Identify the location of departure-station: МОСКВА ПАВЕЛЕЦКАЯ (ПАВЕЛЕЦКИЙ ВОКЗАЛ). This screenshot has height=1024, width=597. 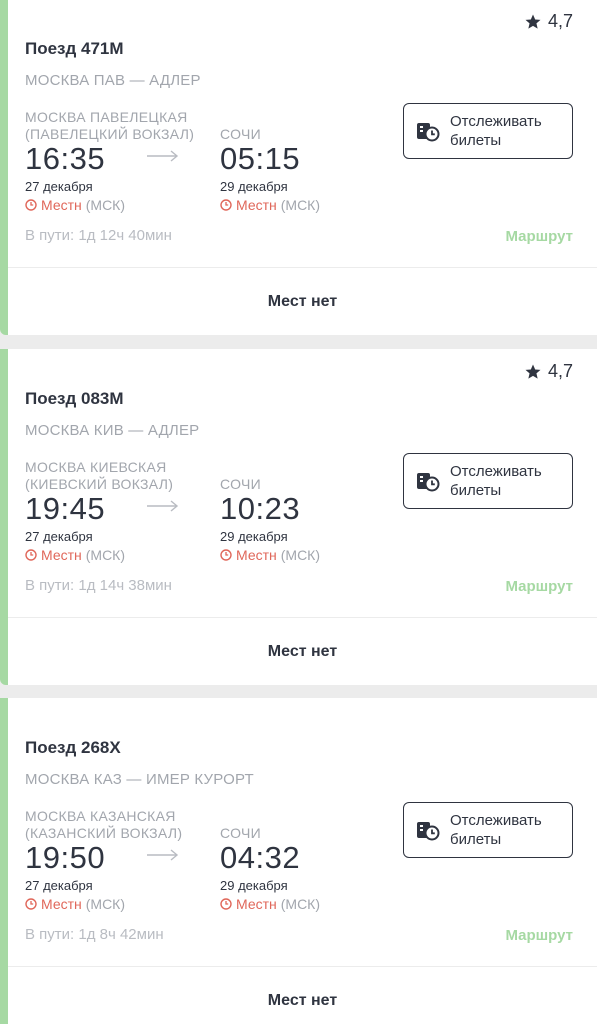
(109, 126).